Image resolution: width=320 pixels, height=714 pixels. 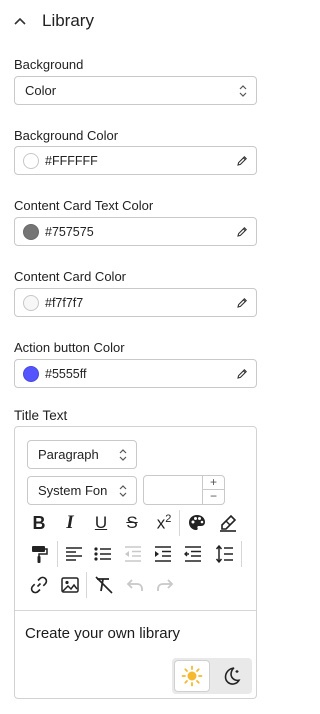 What do you see at coordinates (39, 554) in the screenshot?
I see `paint-roller-icon` at bounding box center [39, 554].